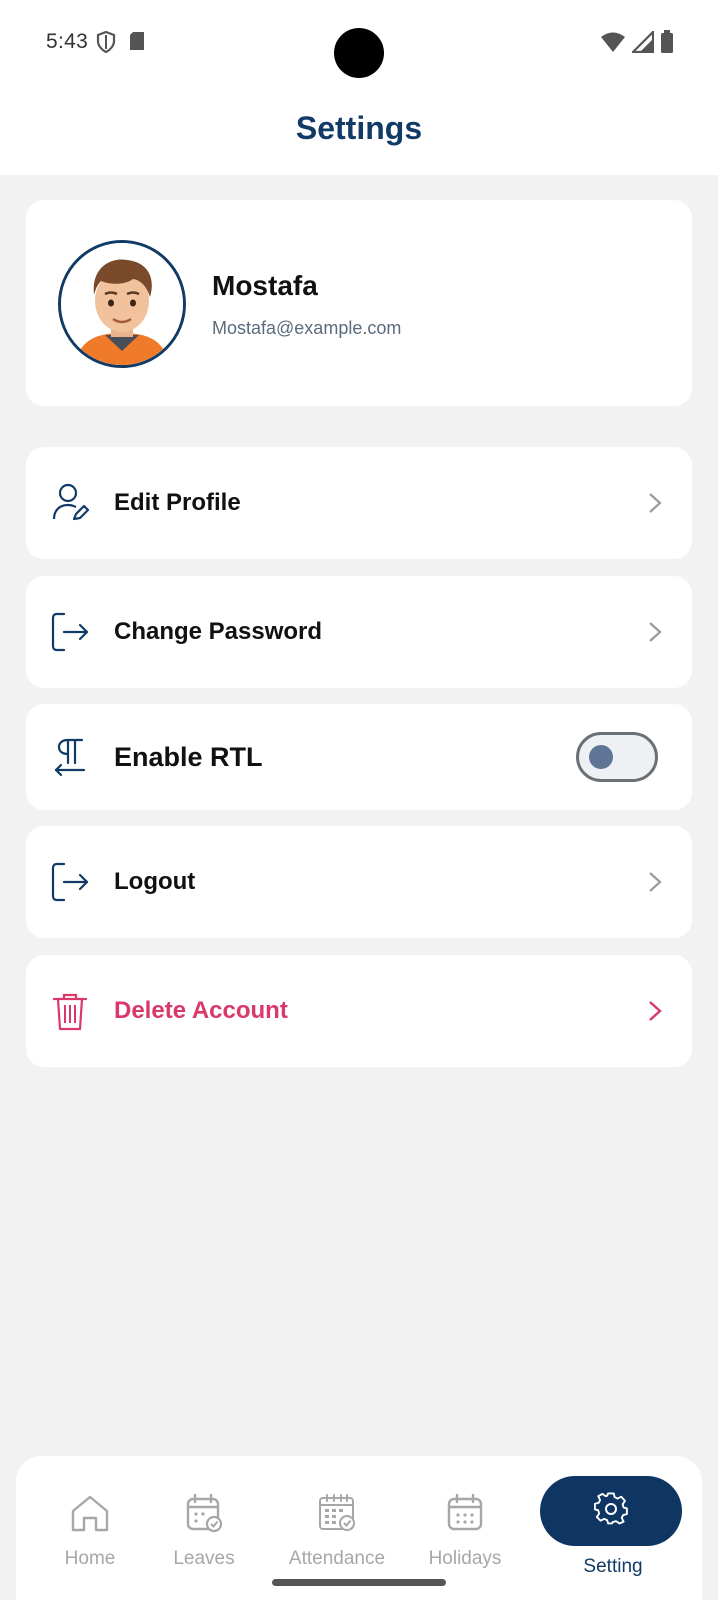 The width and height of the screenshot is (718, 1600). I want to click on status-time: 5:43, so click(67, 41).